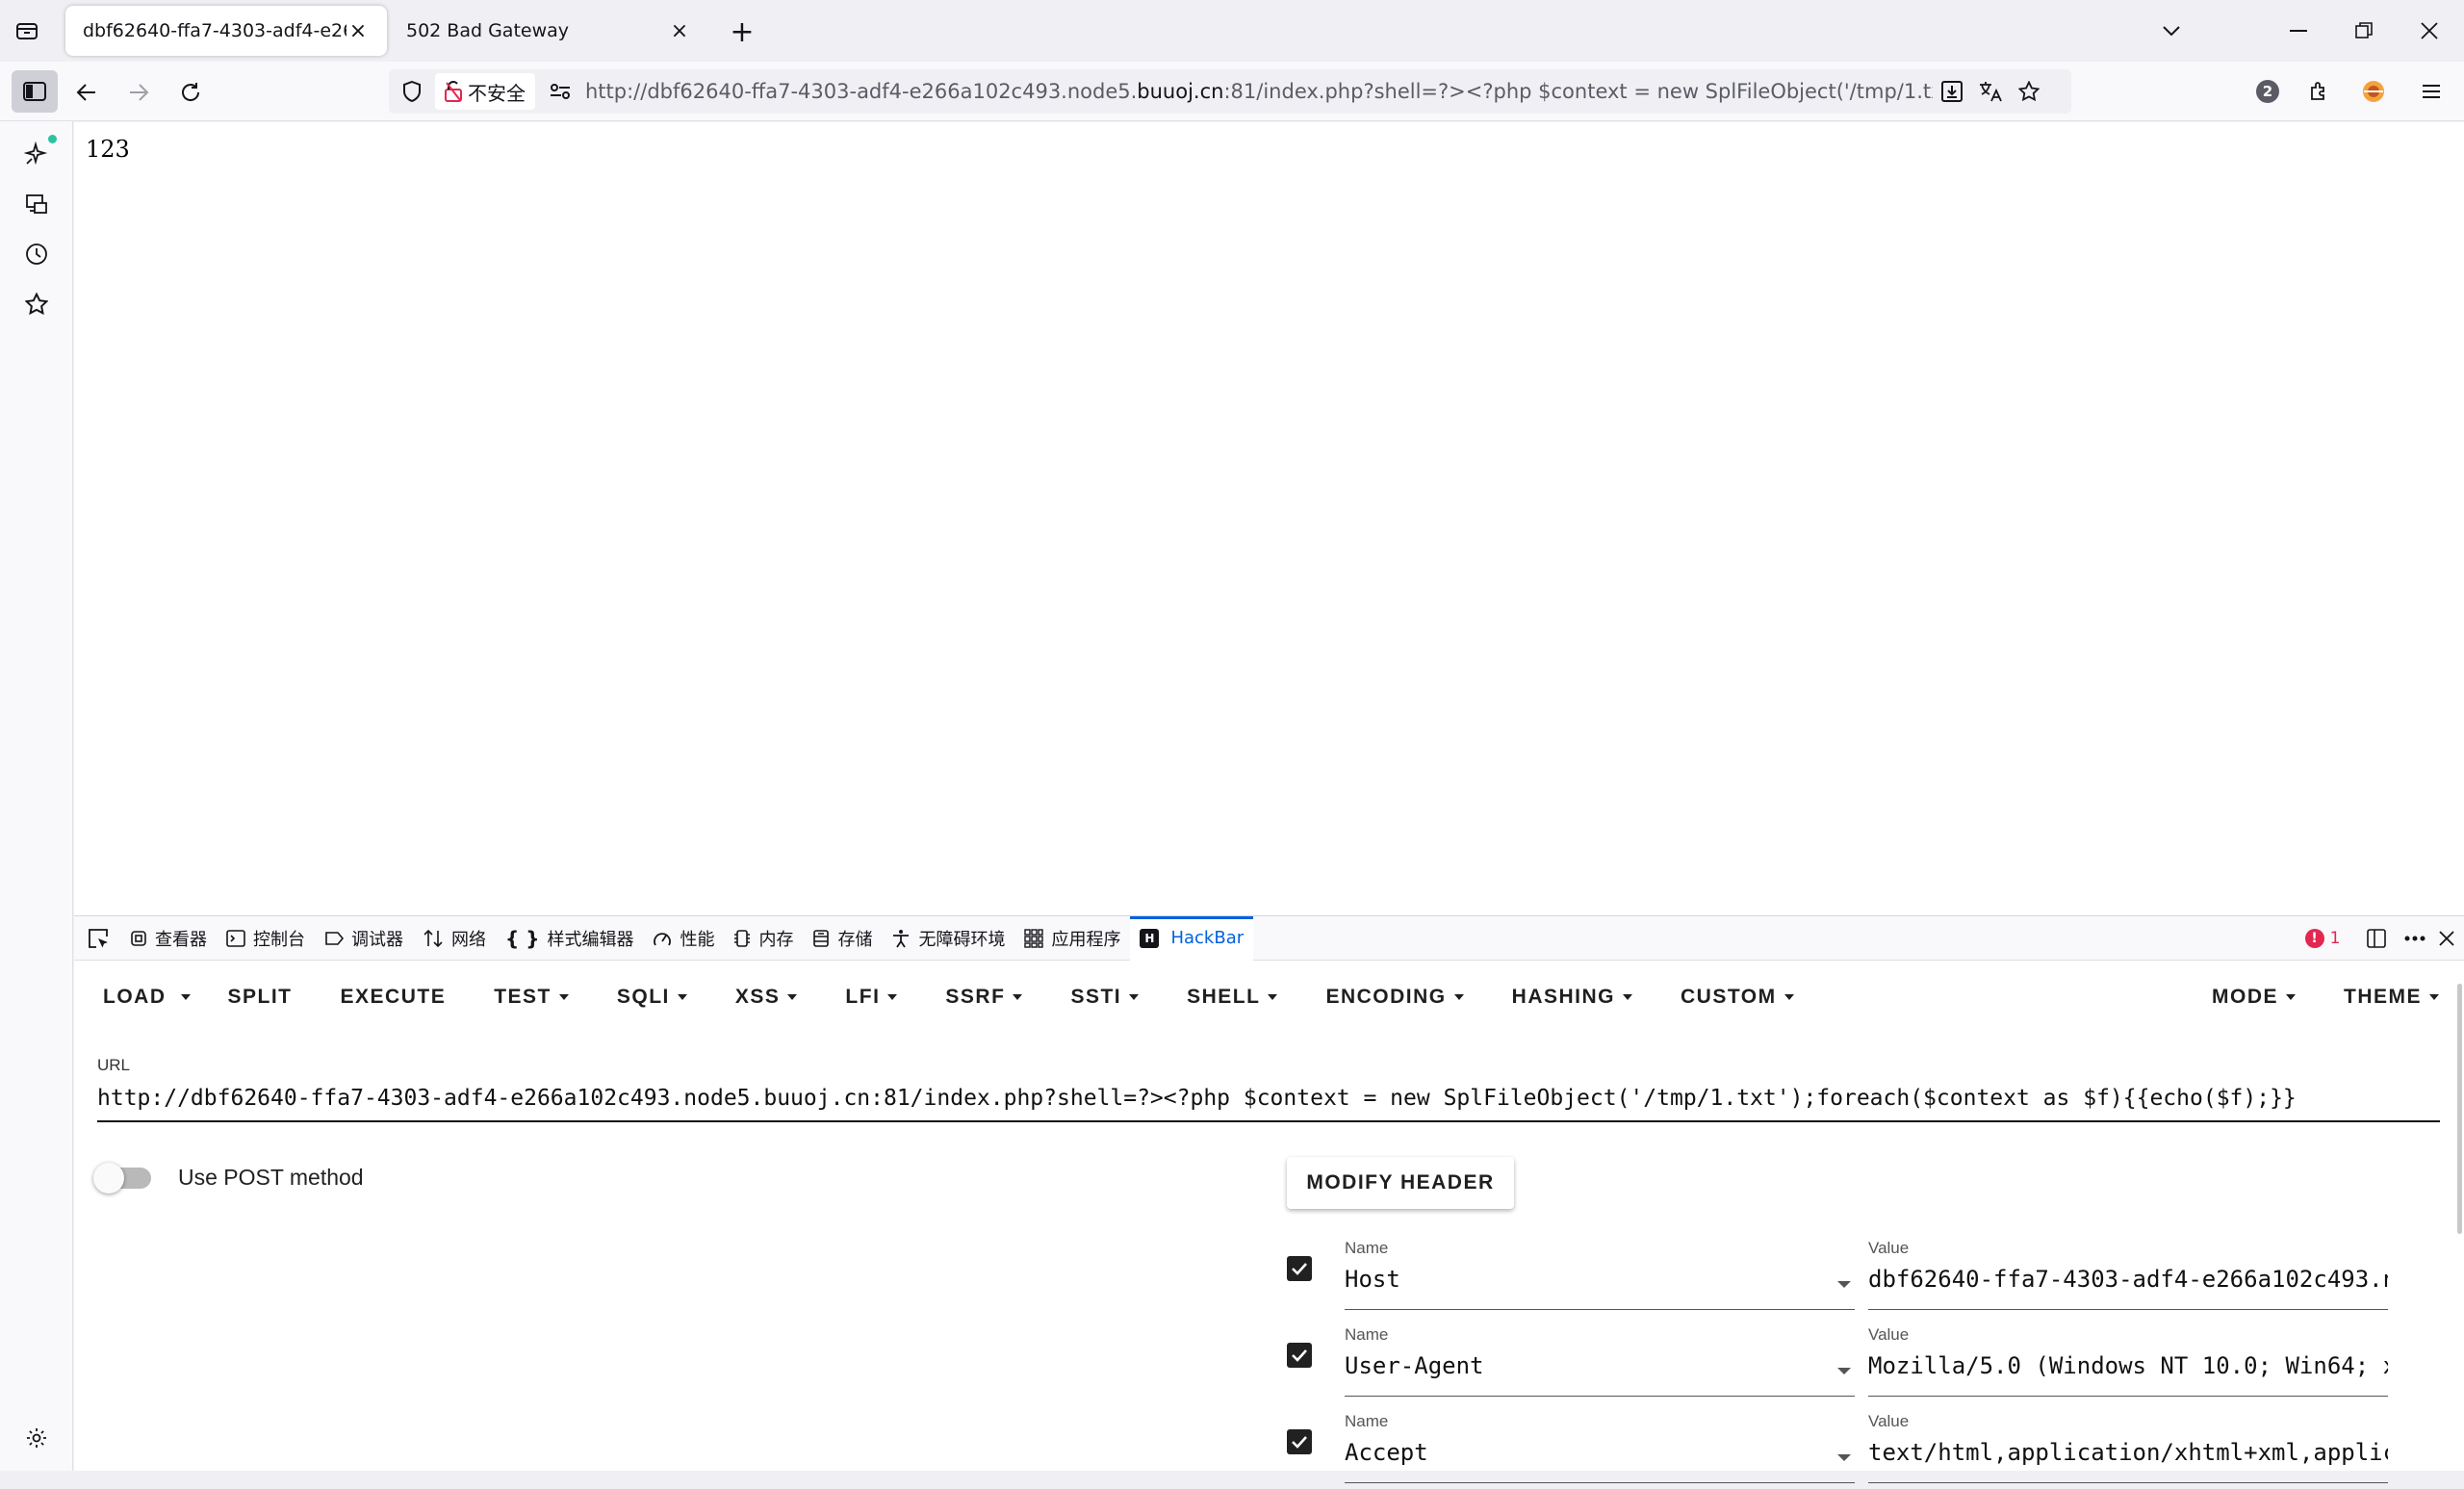 Image resolution: width=2464 pixels, height=1489 pixels. What do you see at coordinates (548, 31) in the screenshot?
I see `tab-bad-gateway: 502 Bad Gateway ×` at bounding box center [548, 31].